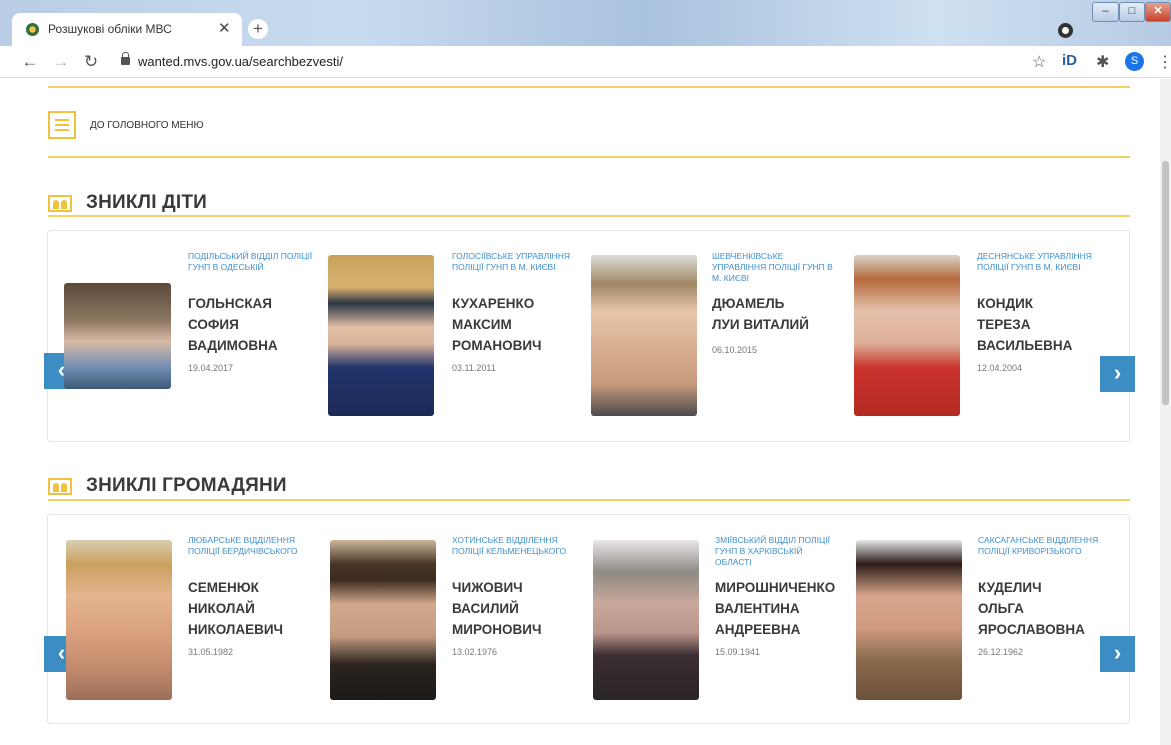 The image size is (1171, 745). What do you see at coordinates (211, 652) in the screenshot?
I see `birth-date: 31.05.1982` at bounding box center [211, 652].